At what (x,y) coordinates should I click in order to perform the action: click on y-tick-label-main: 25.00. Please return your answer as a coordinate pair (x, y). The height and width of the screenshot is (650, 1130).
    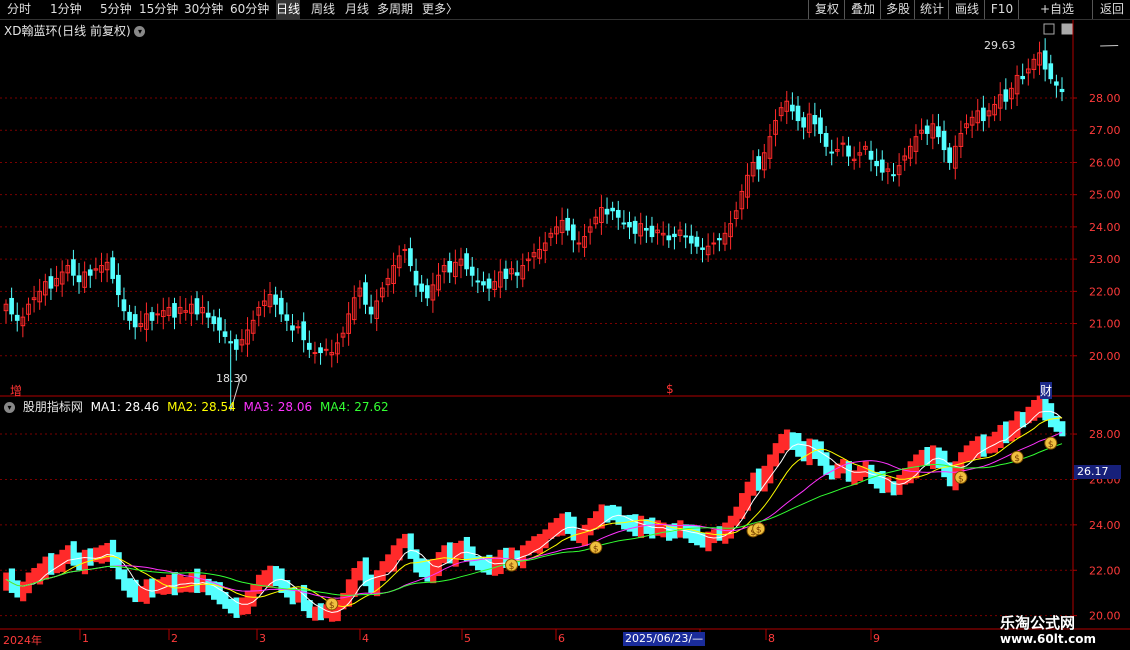
    Looking at the image, I should click on (1105, 195).